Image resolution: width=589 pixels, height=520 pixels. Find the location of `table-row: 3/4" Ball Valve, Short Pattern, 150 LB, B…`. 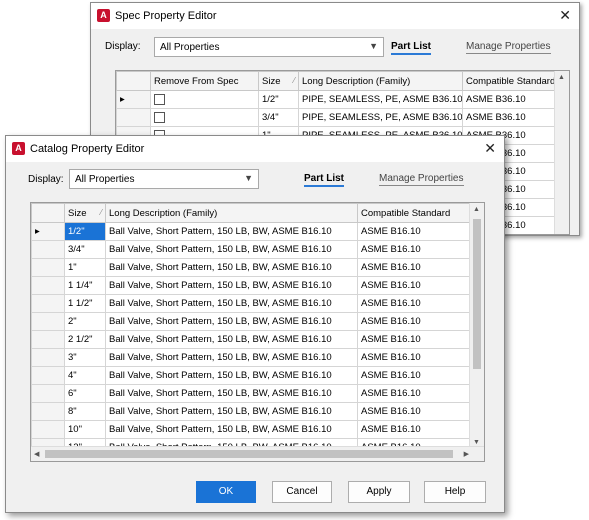

table-row: 3/4" Ball Valve, Short Pattern, 150 LB, B… is located at coordinates (252, 249).